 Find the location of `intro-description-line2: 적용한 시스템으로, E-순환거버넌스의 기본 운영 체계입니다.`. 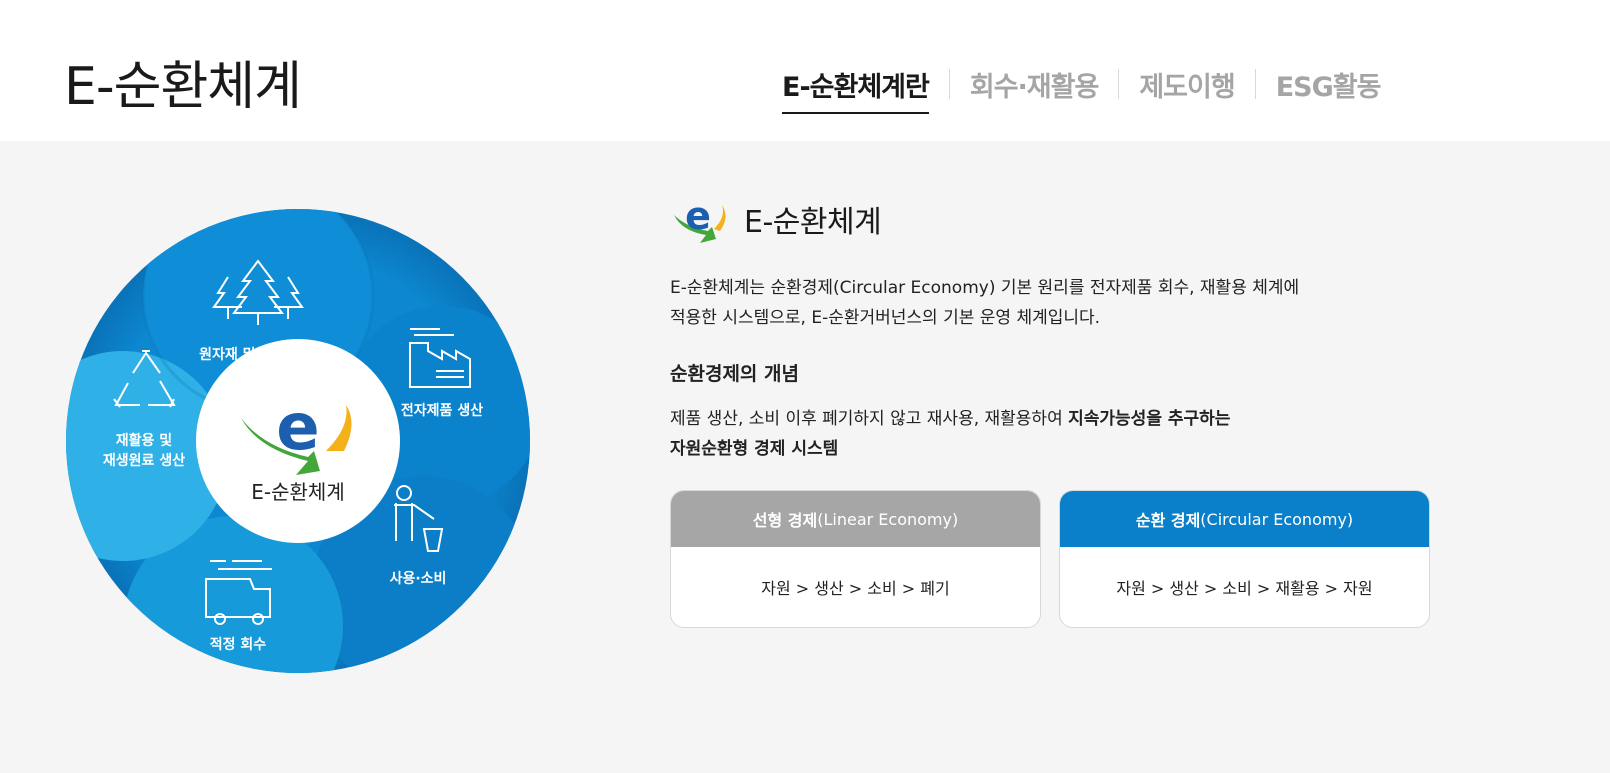

intro-description-line2: 적용한 시스템으로, E-순환거버넌스의 기본 운영 체계입니다. is located at coordinates (885, 318).